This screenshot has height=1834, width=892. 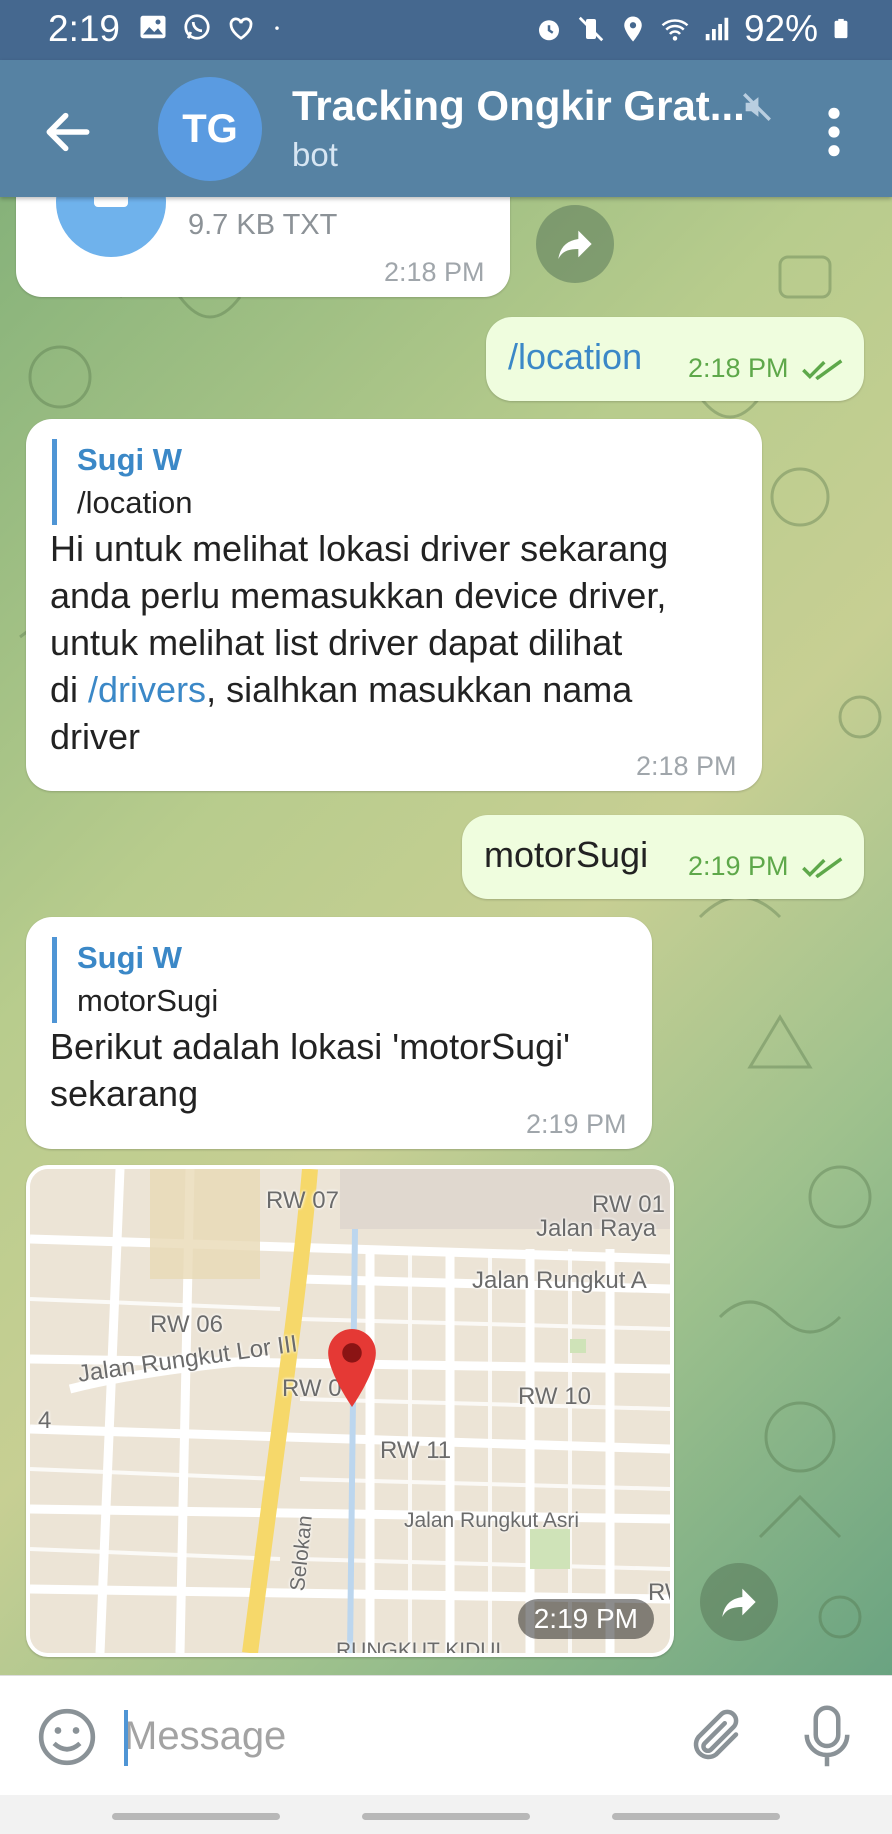 I want to click on message-line: di /drivers, sialhkan masukkan nama, so click(x=400, y=689).